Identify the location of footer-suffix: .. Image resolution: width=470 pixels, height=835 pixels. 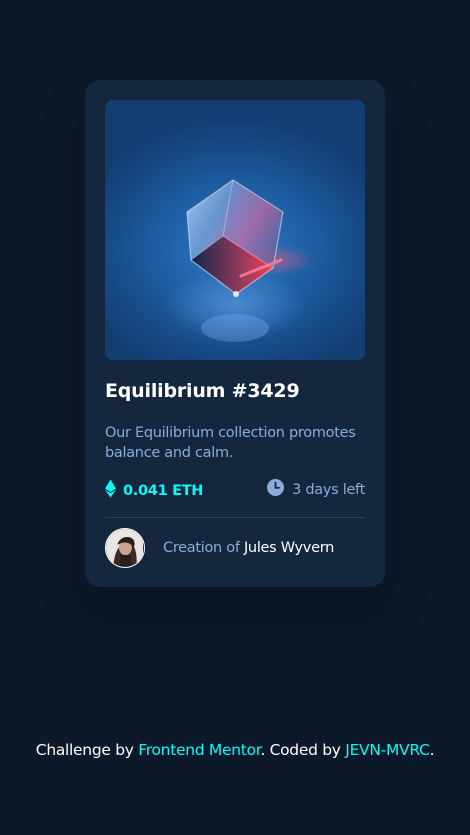
(432, 750).